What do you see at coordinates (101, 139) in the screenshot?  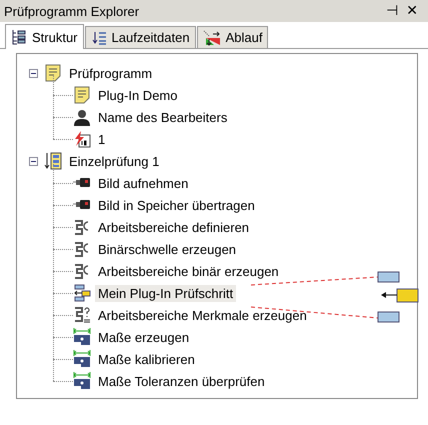 I see `tree-item: 1` at bounding box center [101, 139].